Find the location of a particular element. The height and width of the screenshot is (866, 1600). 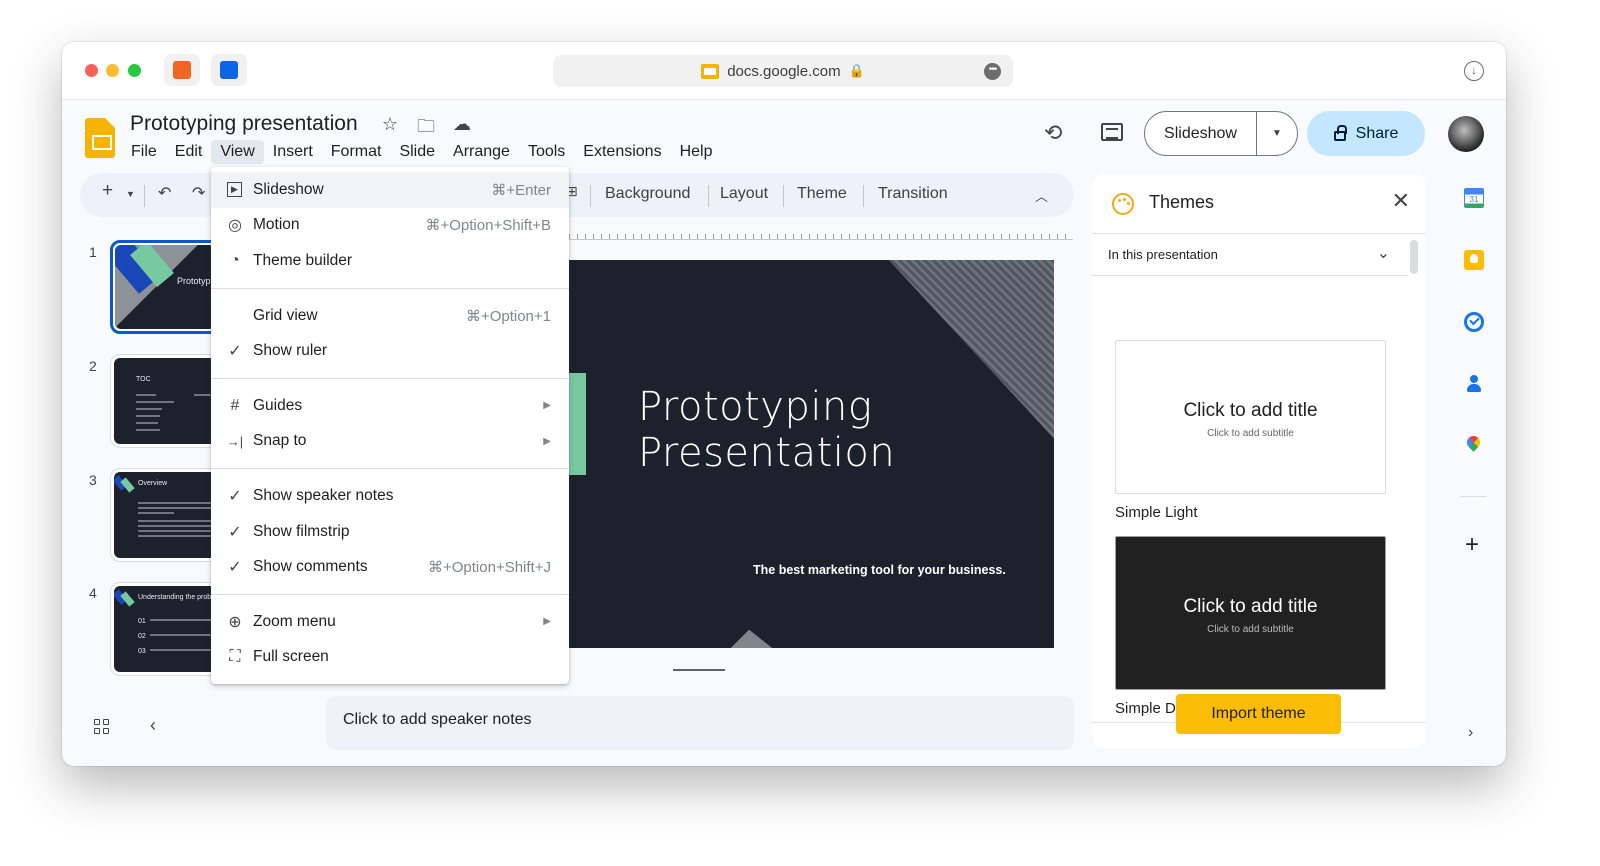

lock-icon: 🔒 is located at coordinates (856, 70).